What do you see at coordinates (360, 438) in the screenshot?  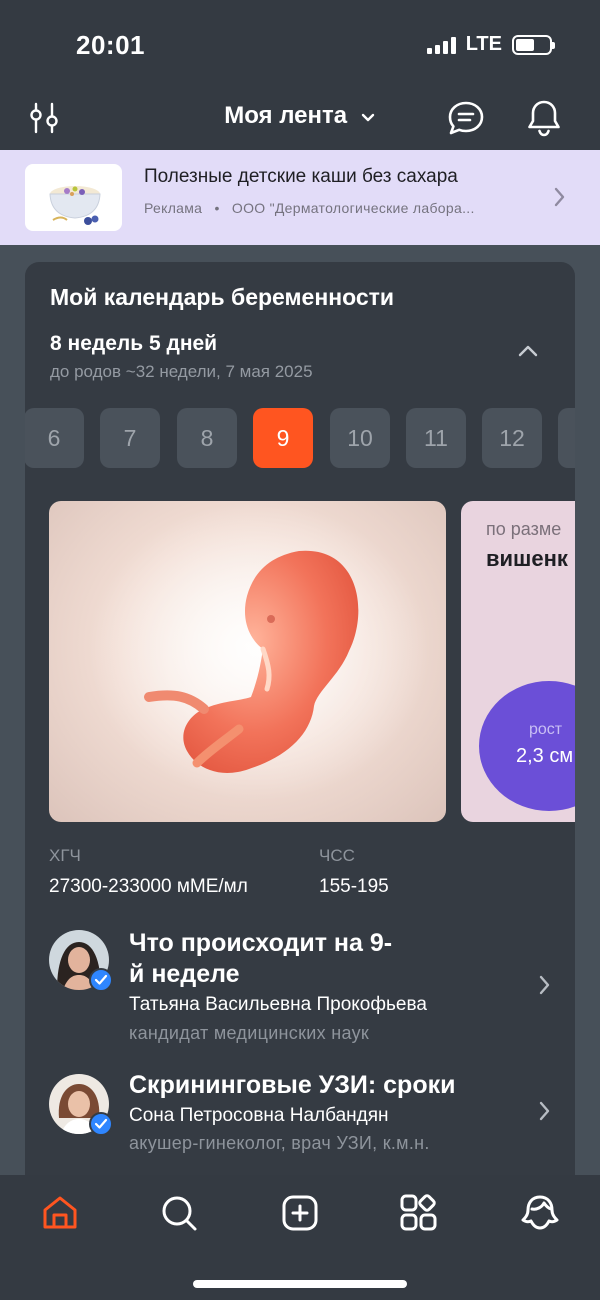 I see `week-pill: 10` at bounding box center [360, 438].